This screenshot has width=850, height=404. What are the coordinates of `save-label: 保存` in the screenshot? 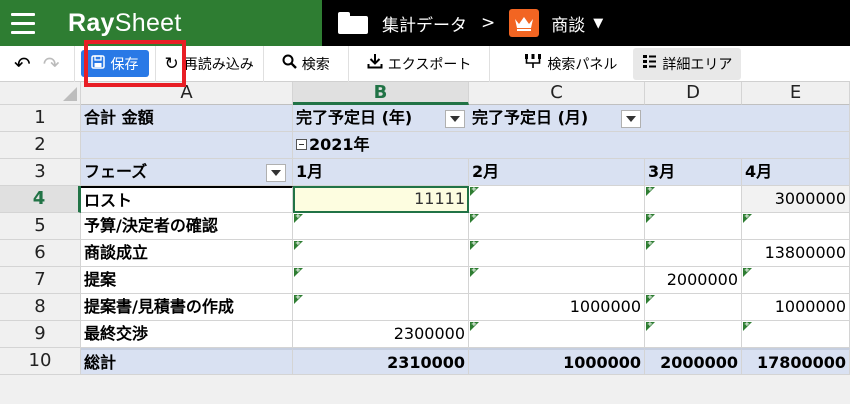 It's located at (124, 64).